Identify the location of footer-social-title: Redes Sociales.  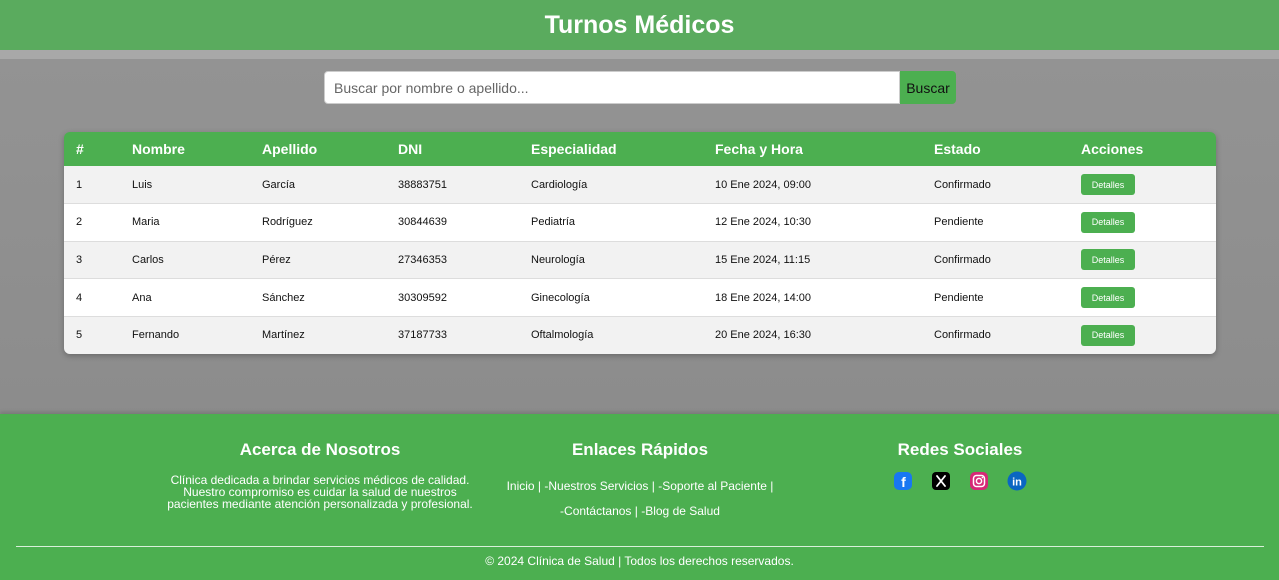
(960, 449).